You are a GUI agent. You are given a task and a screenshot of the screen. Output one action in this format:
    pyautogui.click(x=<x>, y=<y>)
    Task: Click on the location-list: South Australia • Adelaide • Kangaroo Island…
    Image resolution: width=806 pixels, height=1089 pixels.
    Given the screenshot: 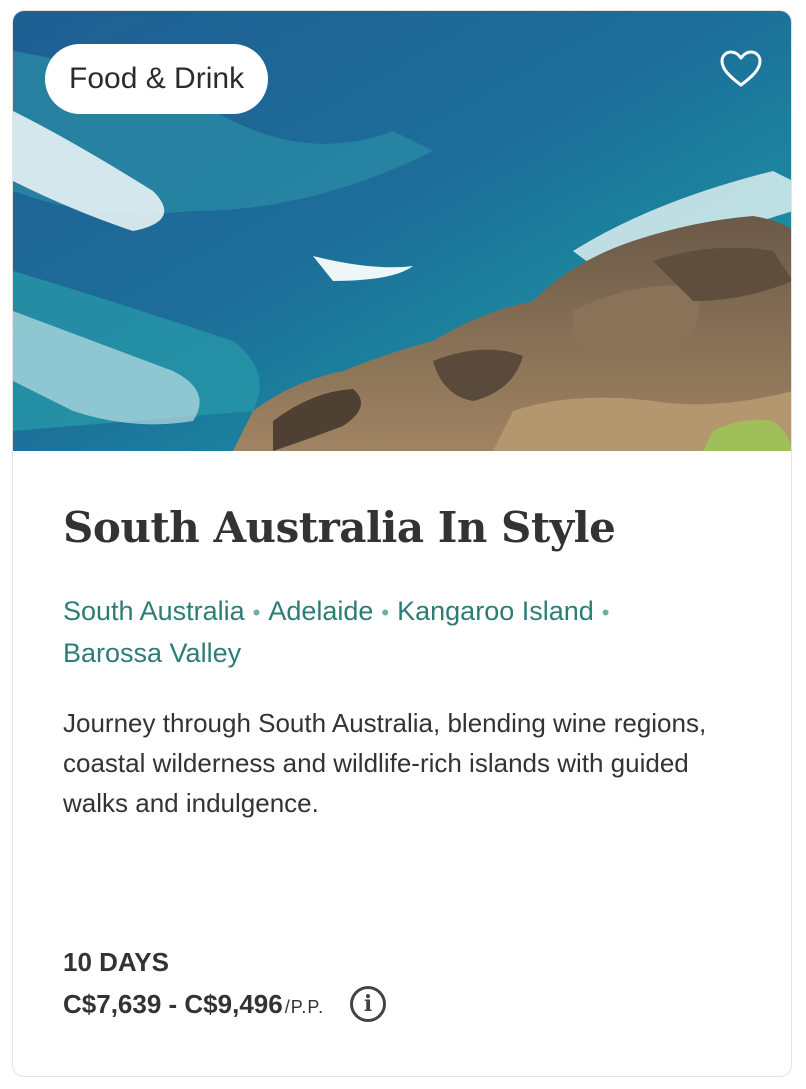 What is the action you would take?
    pyautogui.click(x=403, y=632)
    